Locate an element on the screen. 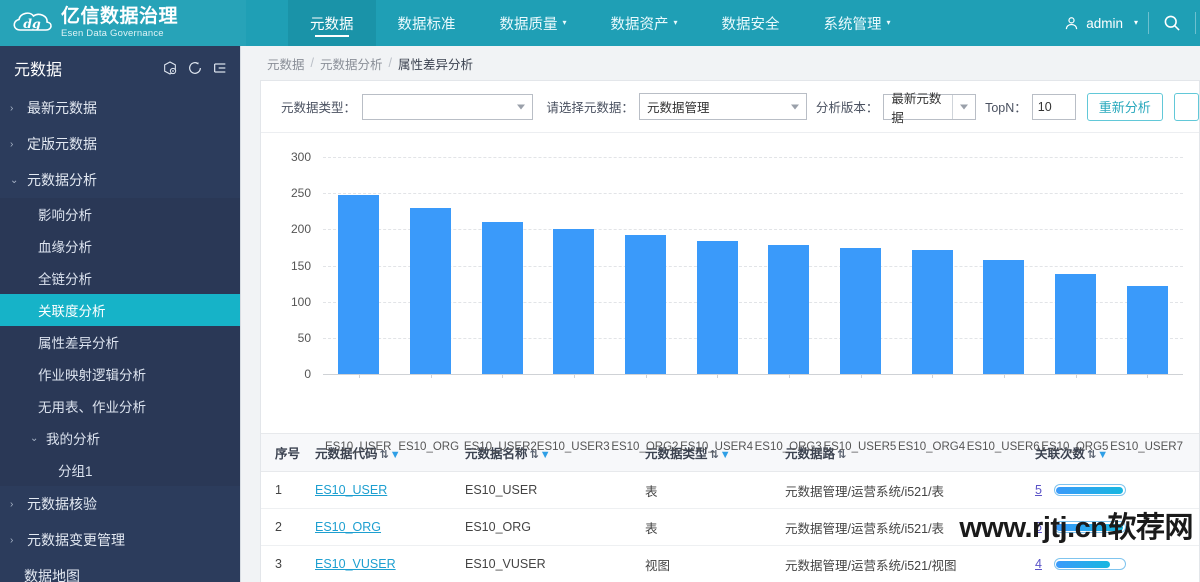  reanalyze-button: 重新分析 is located at coordinates (1124, 106).